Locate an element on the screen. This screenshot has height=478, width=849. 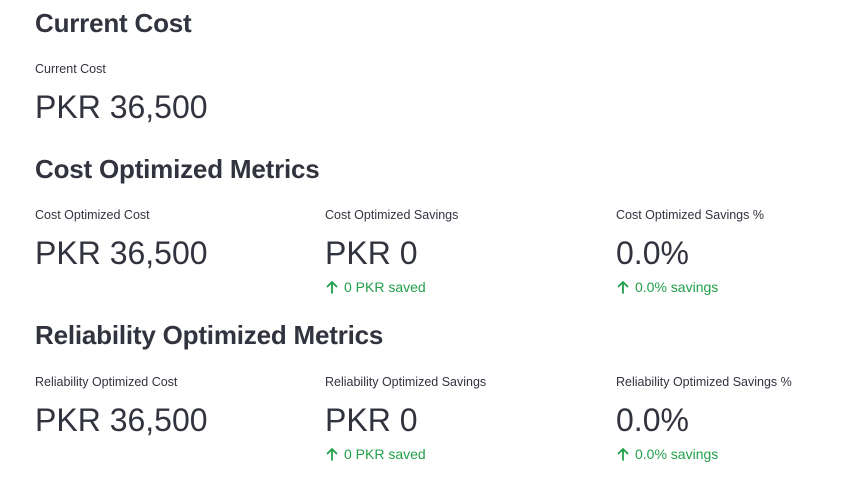
current-cost-metric: Current Cost PKR 36,500 is located at coordinates (175, 94).